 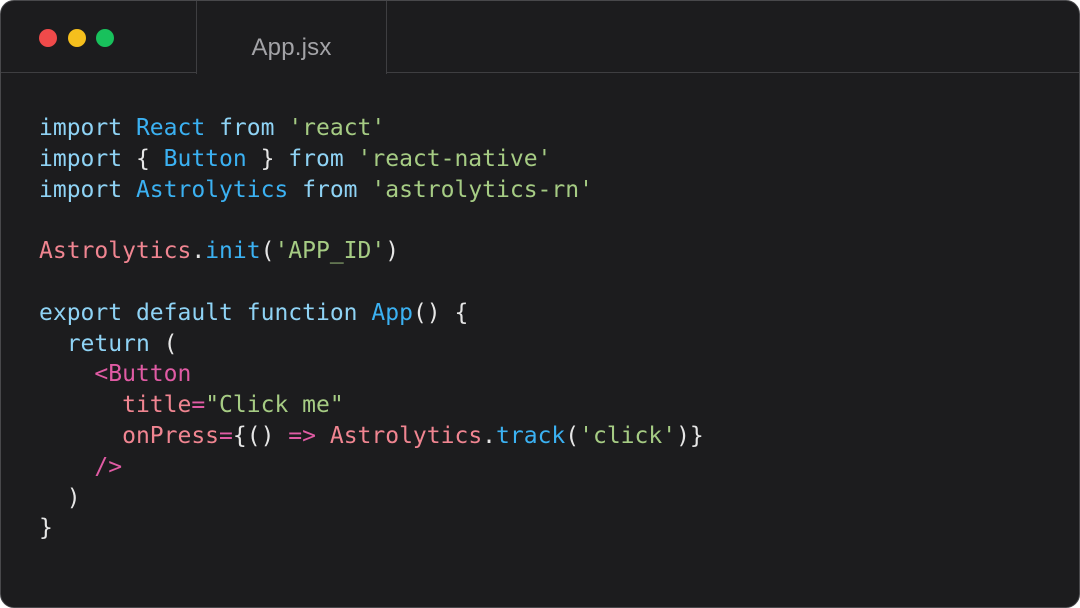 I want to click on code-line: }, so click(x=549, y=528).